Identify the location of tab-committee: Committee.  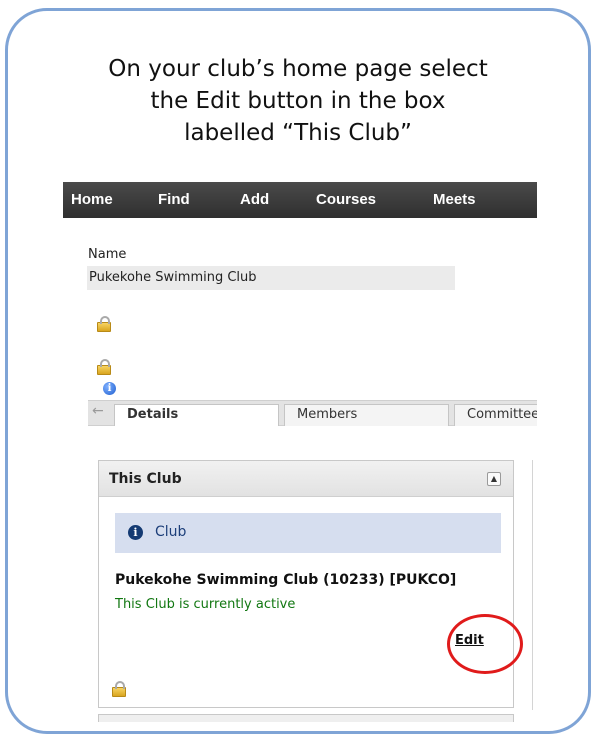
(495, 415).